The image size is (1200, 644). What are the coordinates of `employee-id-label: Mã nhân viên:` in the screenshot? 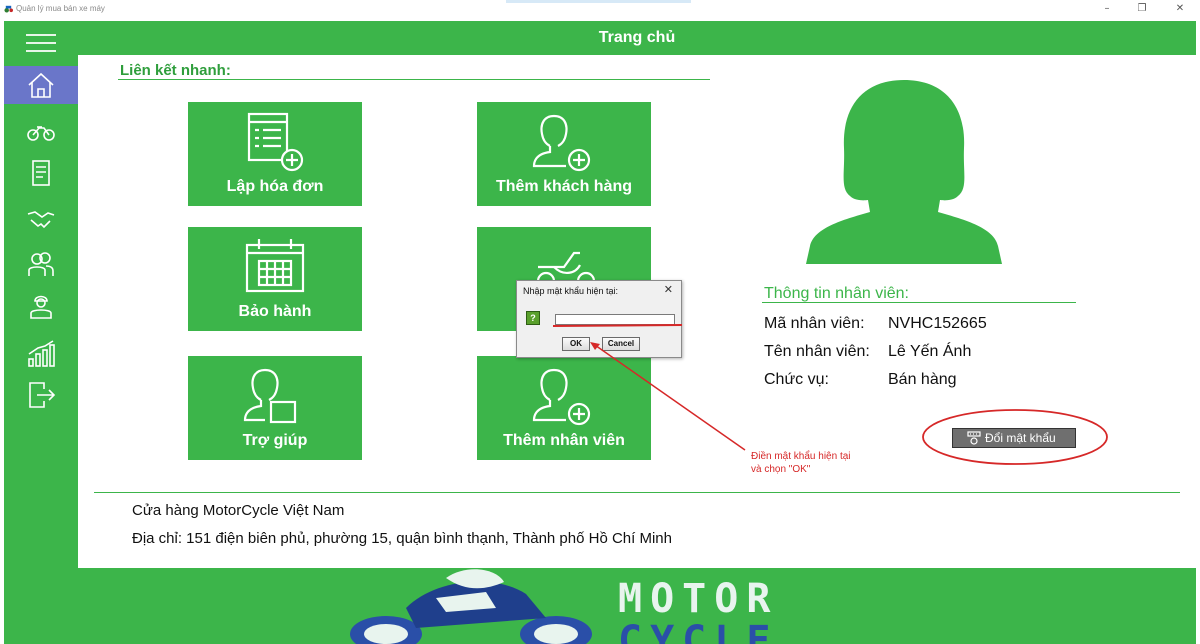 It's located at (814, 323).